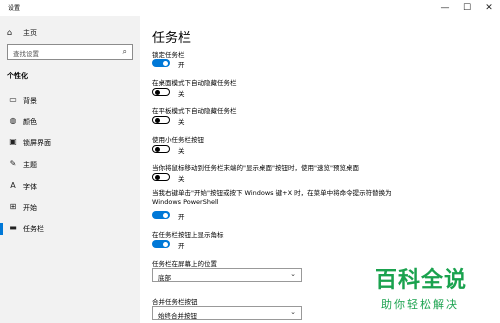 This screenshot has height=323, width=500. What do you see at coordinates (164, 278) in the screenshot?
I see `position-value: 底部` at bounding box center [164, 278].